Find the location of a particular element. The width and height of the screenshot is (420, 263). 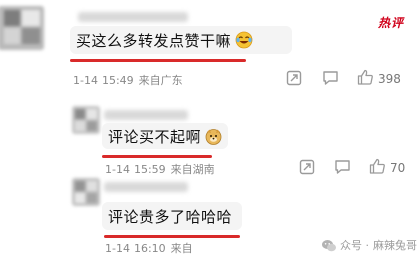

comment-location: 来自湖南 is located at coordinates (192, 169).